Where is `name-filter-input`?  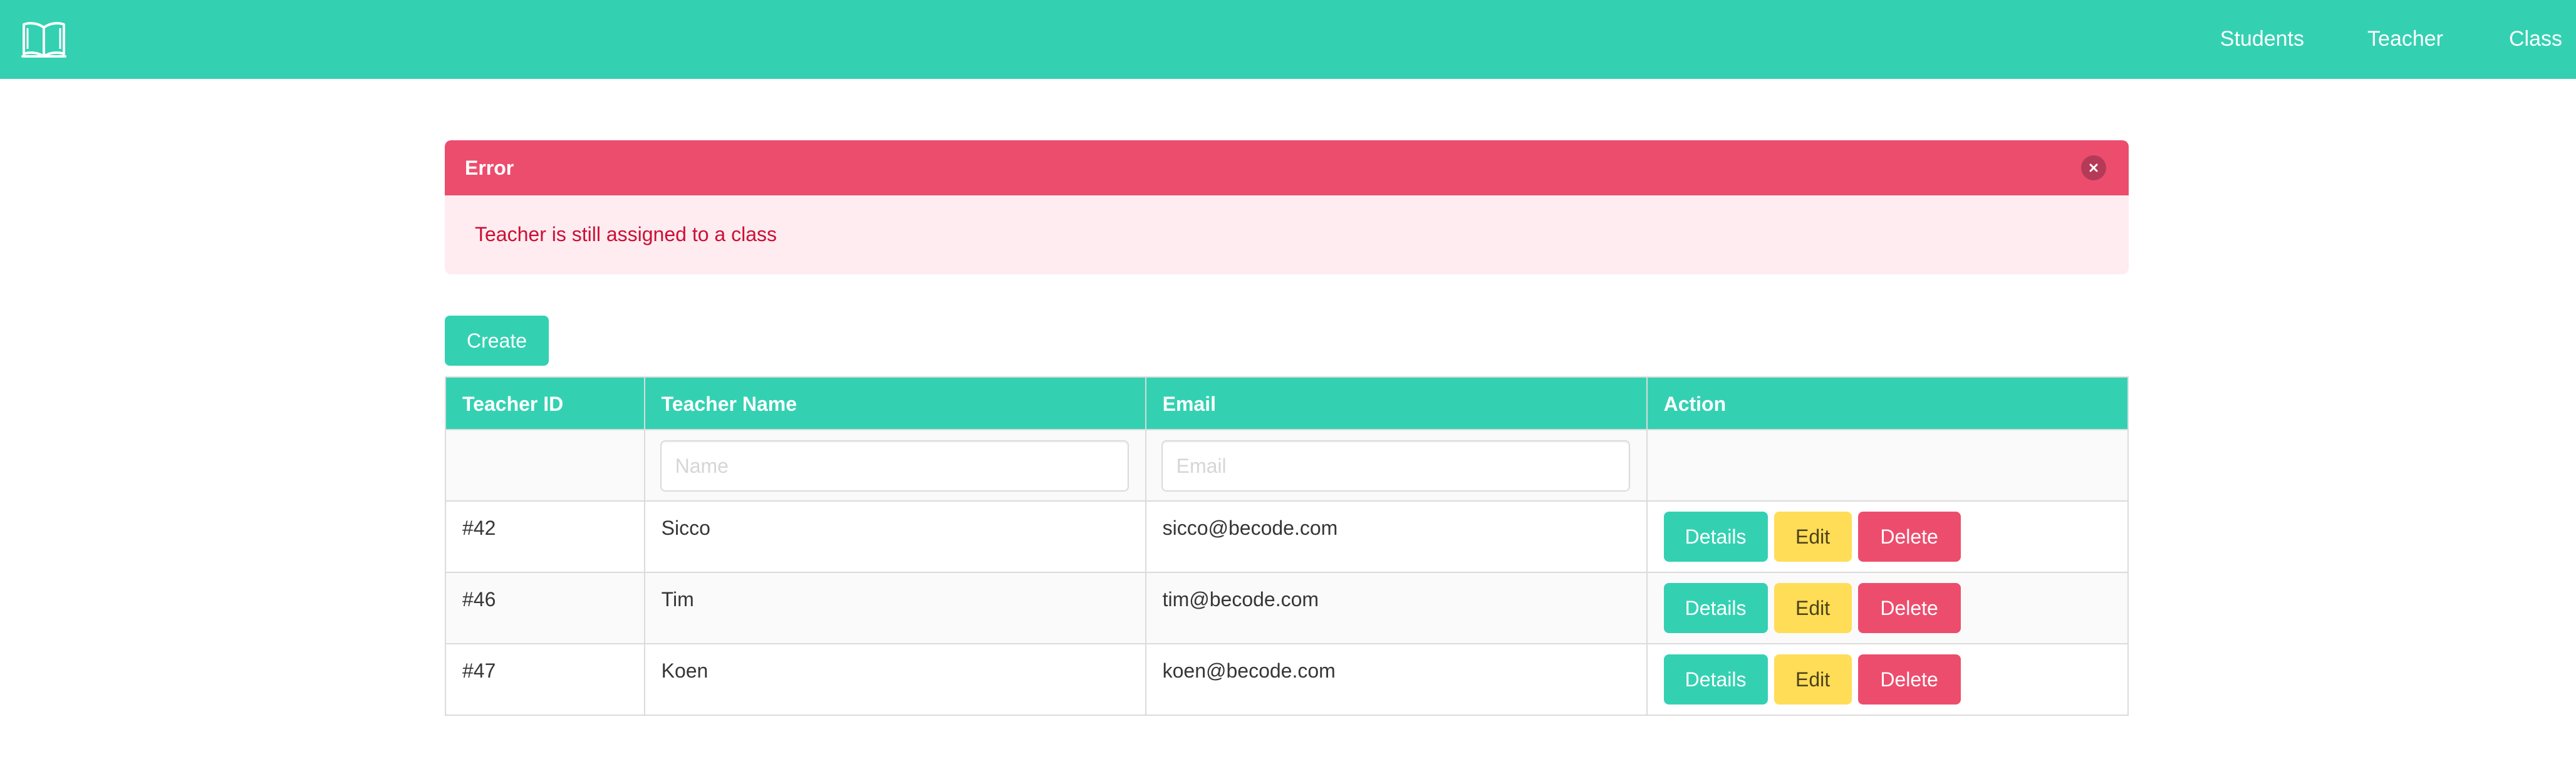 name-filter-input is located at coordinates (894, 466).